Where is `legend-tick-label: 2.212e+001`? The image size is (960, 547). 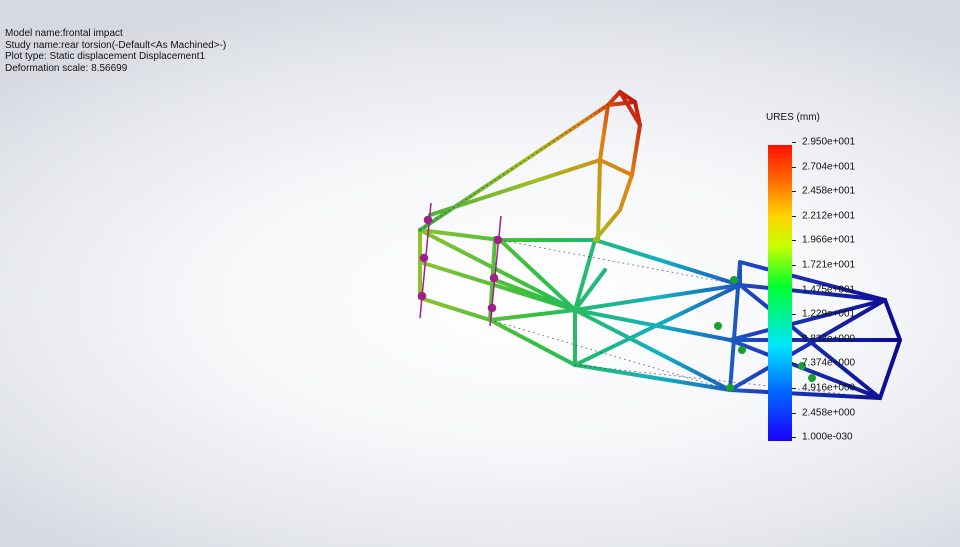 legend-tick-label: 2.212e+001 is located at coordinates (829, 216).